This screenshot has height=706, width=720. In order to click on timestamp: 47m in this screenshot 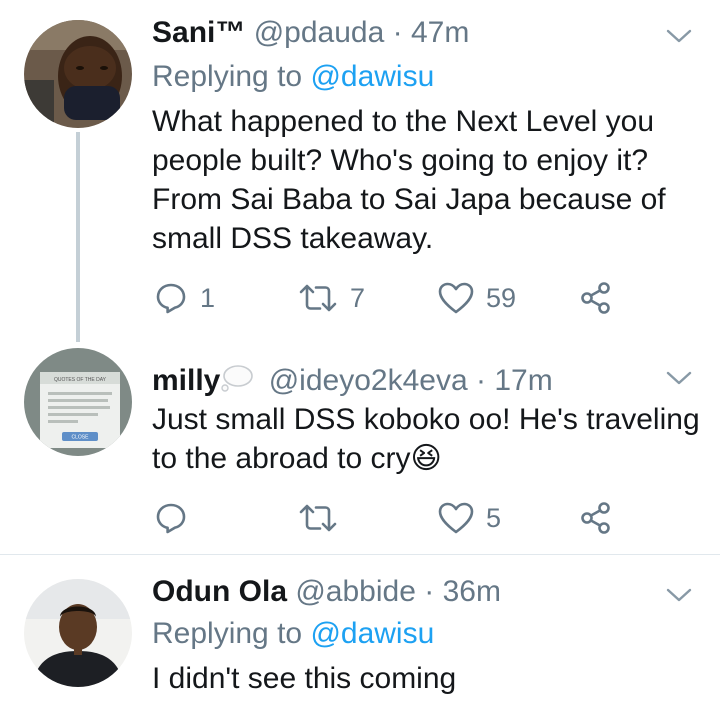, I will do `click(440, 32)`.